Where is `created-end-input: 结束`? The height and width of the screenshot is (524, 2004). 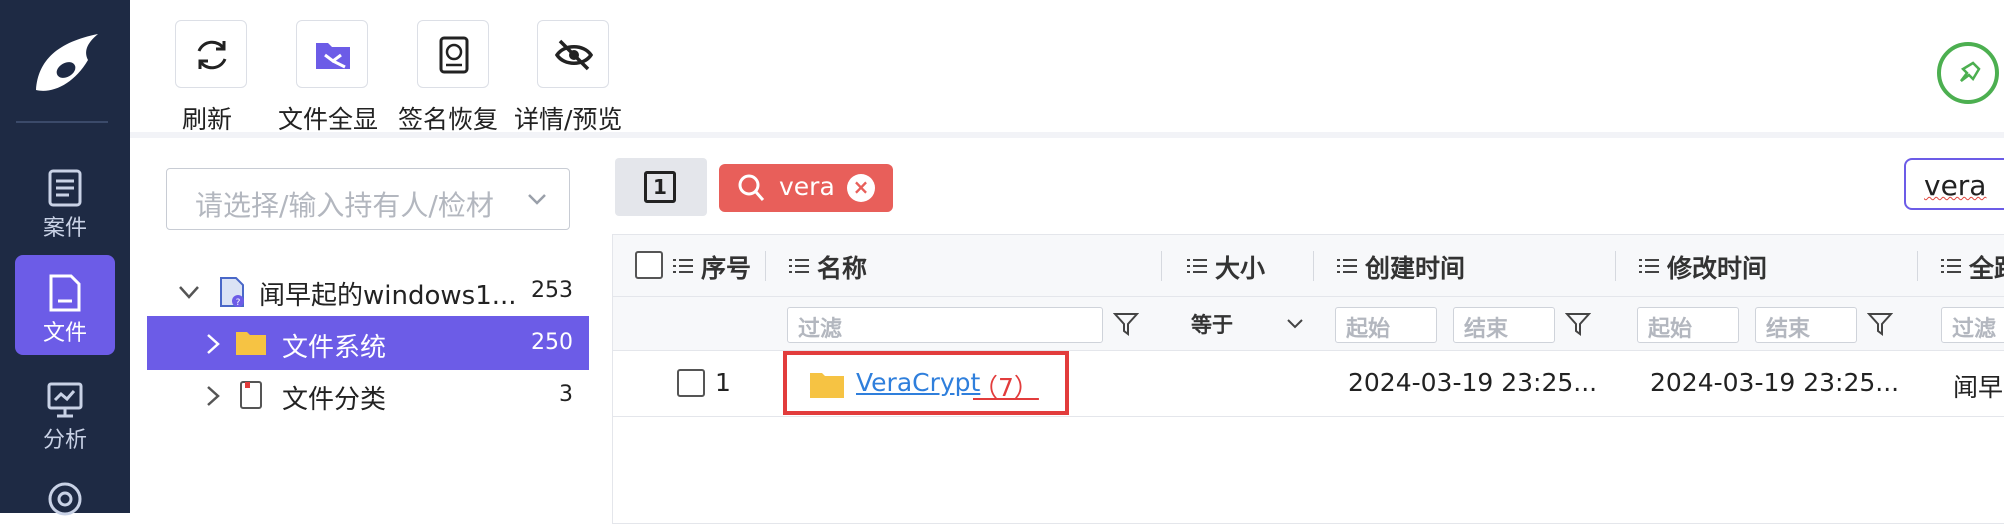
created-end-input: 结束 is located at coordinates (1504, 325).